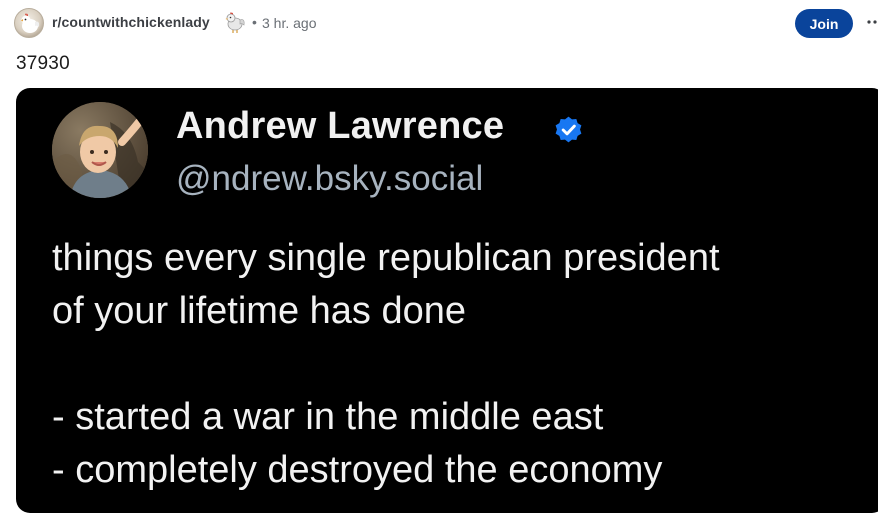 The image size is (878, 522). What do you see at coordinates (357, 470) in the screenshot?
I see `body-line: - completely destroyed the economy` at bounding box center [357, 470].